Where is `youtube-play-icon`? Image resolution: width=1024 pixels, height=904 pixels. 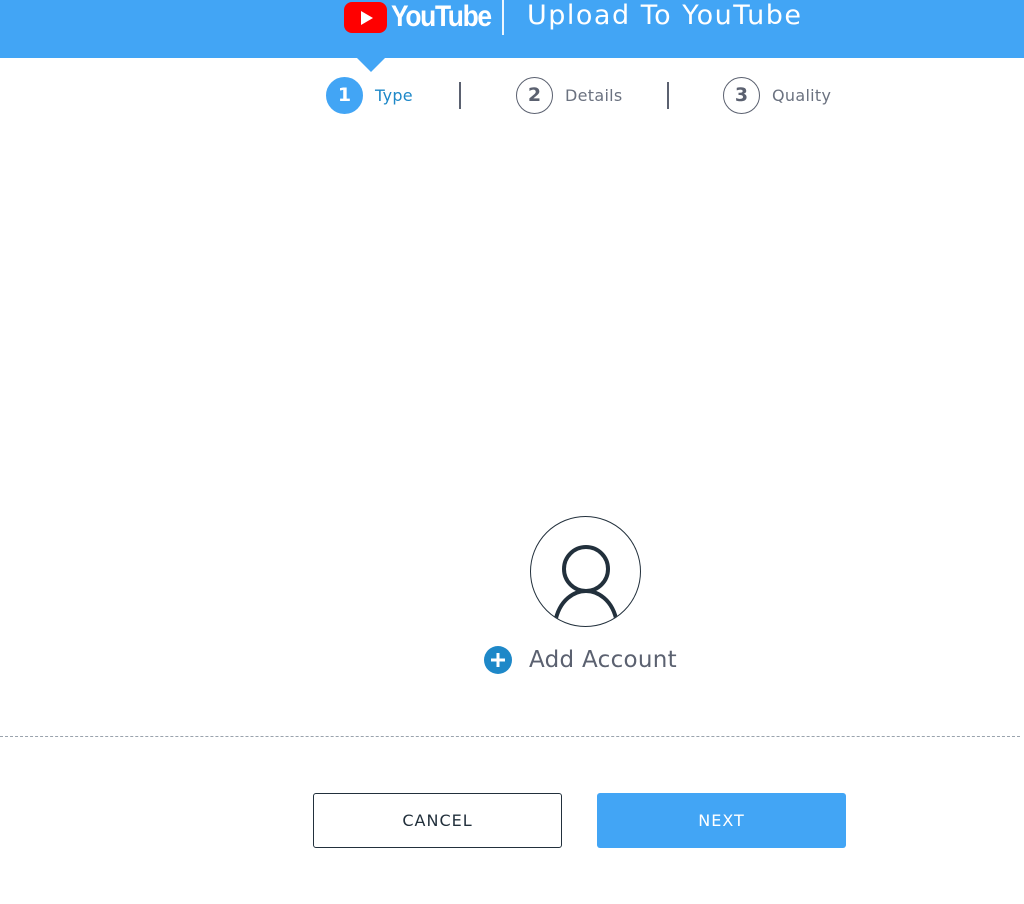
youtube-play-icon is located at coordinates (365, 17).